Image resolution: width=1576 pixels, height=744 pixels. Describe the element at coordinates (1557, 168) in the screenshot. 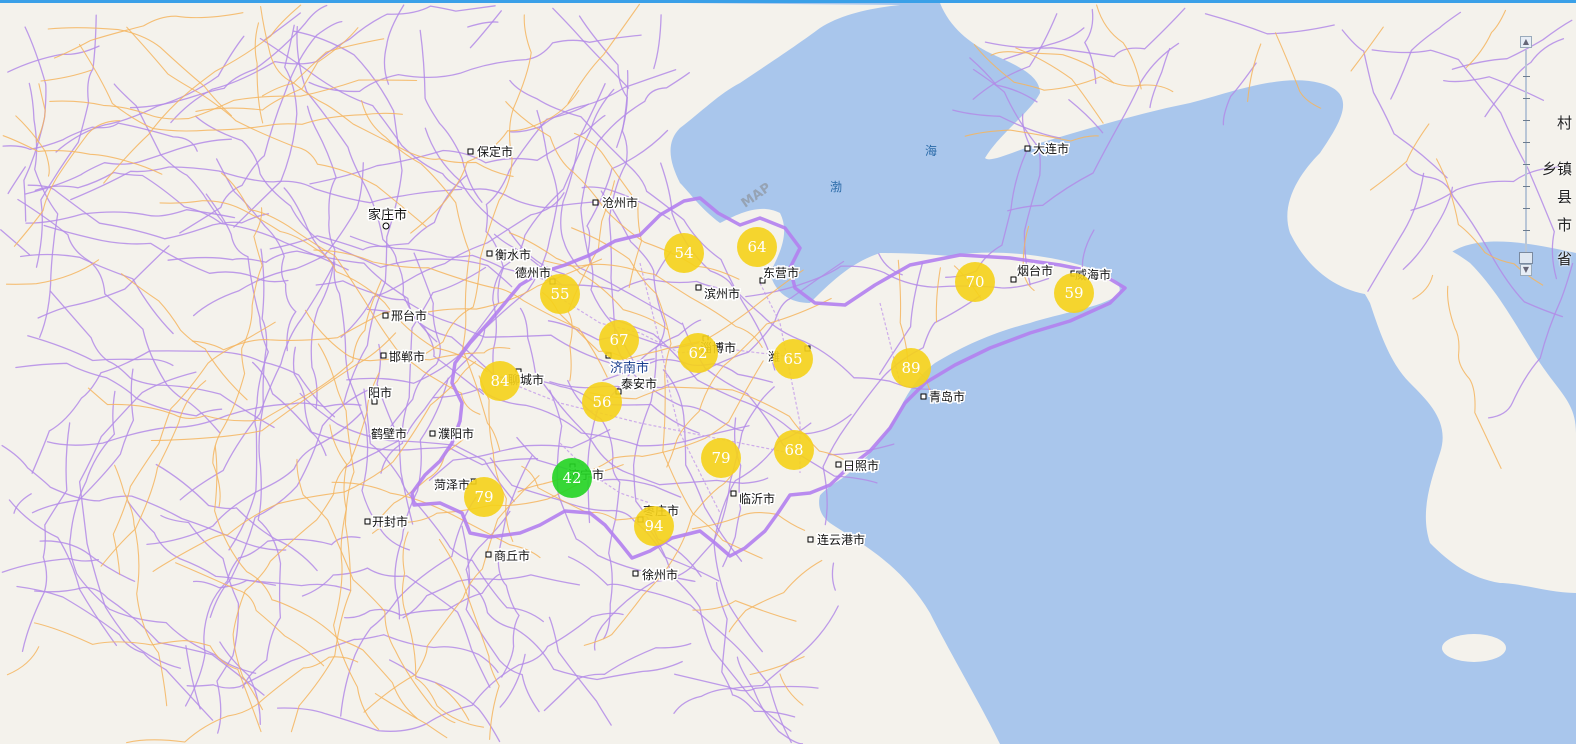

I see `zoom-level-township: 乡镇` at that location.